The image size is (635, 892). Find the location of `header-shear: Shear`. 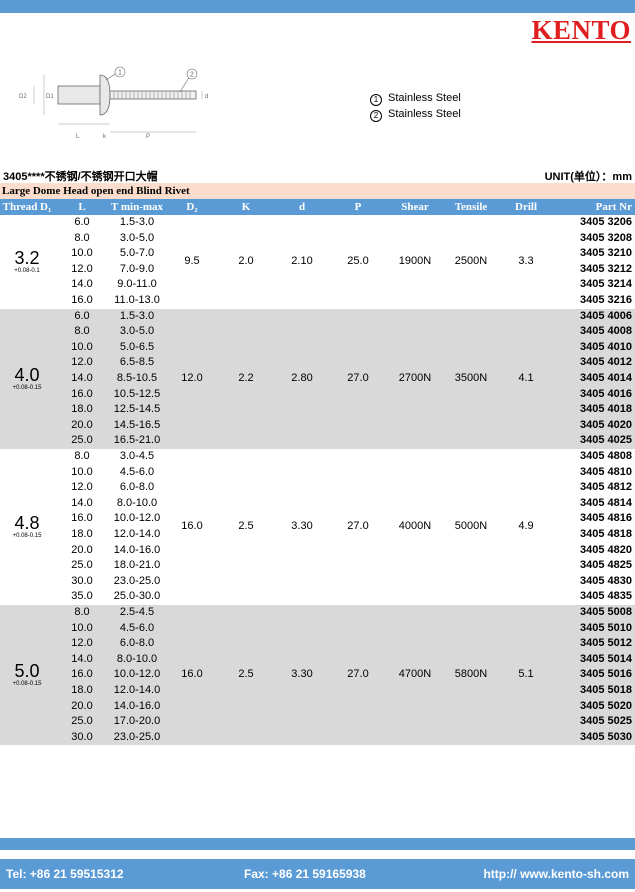

header-shear: Shear is located at coordinates (415, 207).